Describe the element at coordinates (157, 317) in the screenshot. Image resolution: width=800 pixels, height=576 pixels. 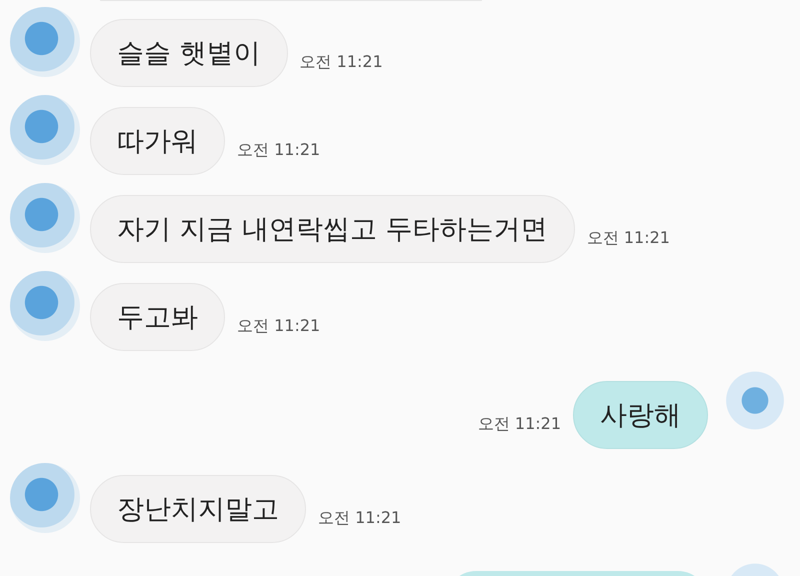
I see `message-bubble: 두고봐` at that location.